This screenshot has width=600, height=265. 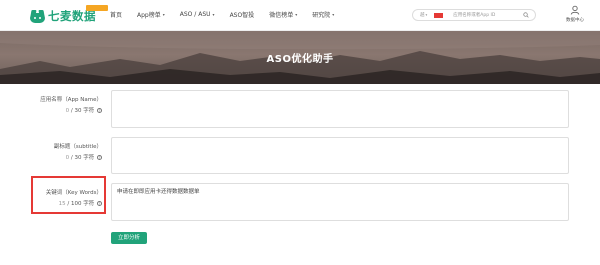 I want to click on subtitle-label: 副标题（subtitle）, so click(x=77, y=147).